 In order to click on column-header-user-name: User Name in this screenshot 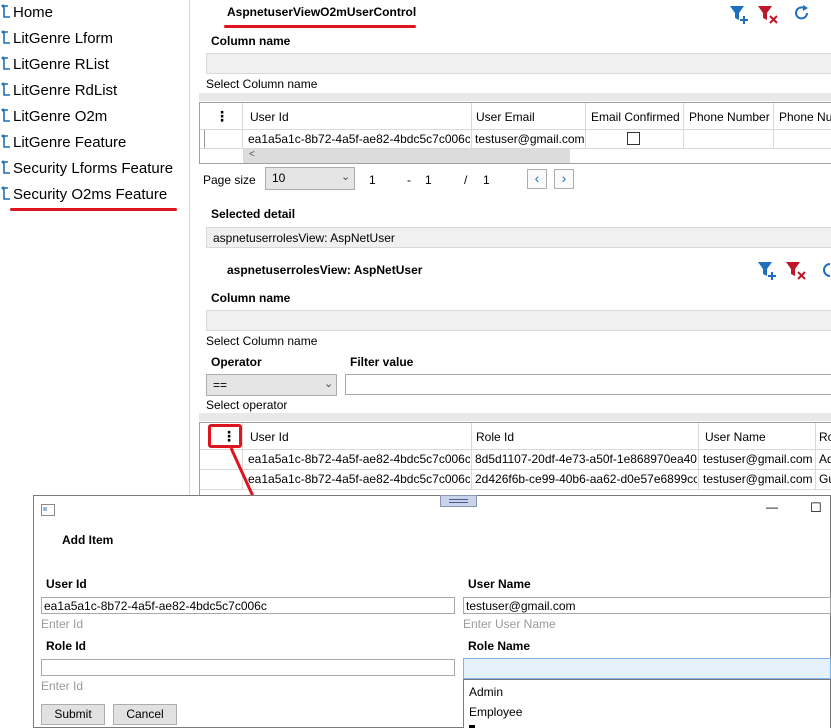, I will do `click(735, 437)`.